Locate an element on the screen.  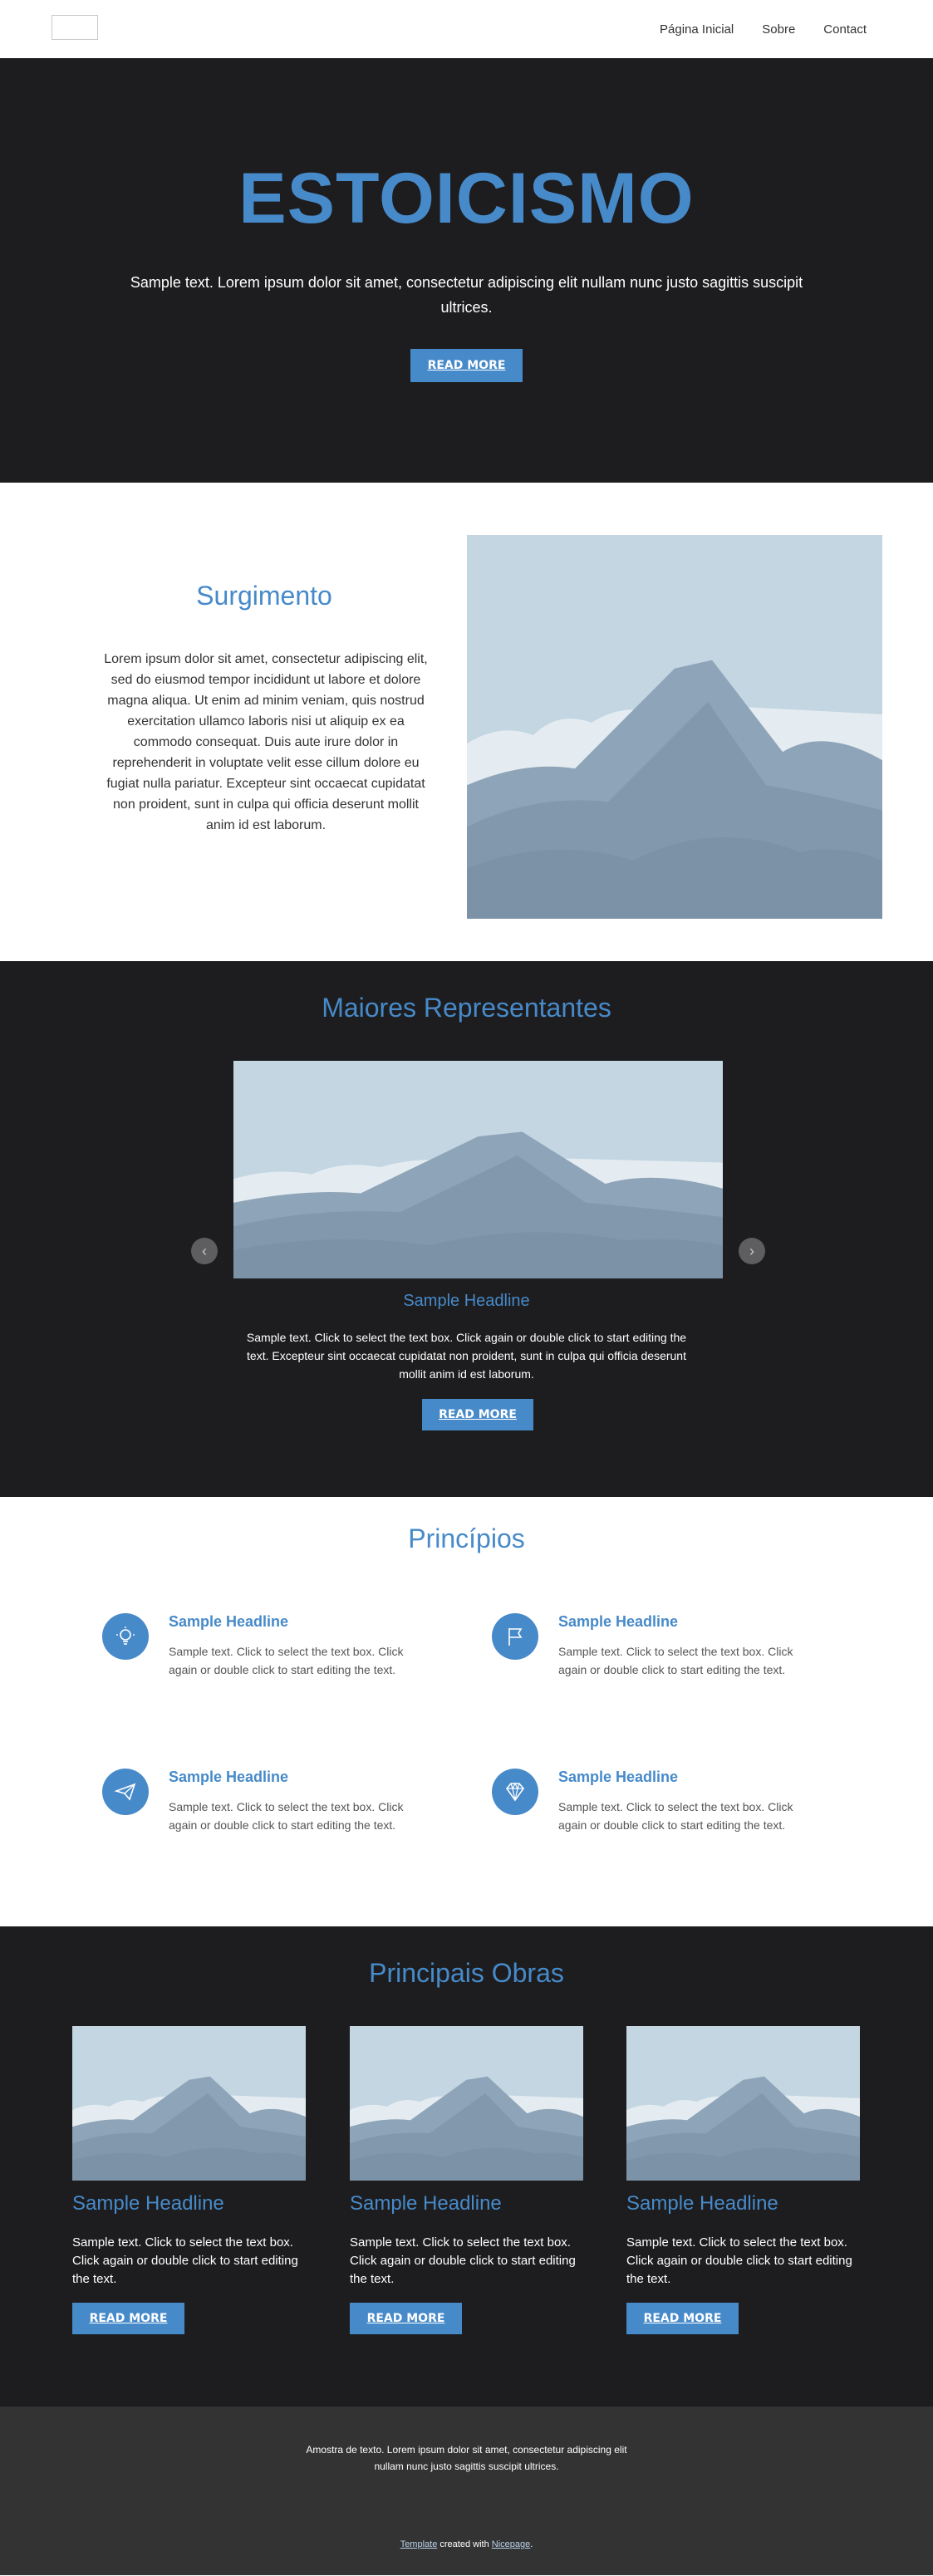
footer-credit: Template created with Nicepage. is located at coordinates (466, 2544).